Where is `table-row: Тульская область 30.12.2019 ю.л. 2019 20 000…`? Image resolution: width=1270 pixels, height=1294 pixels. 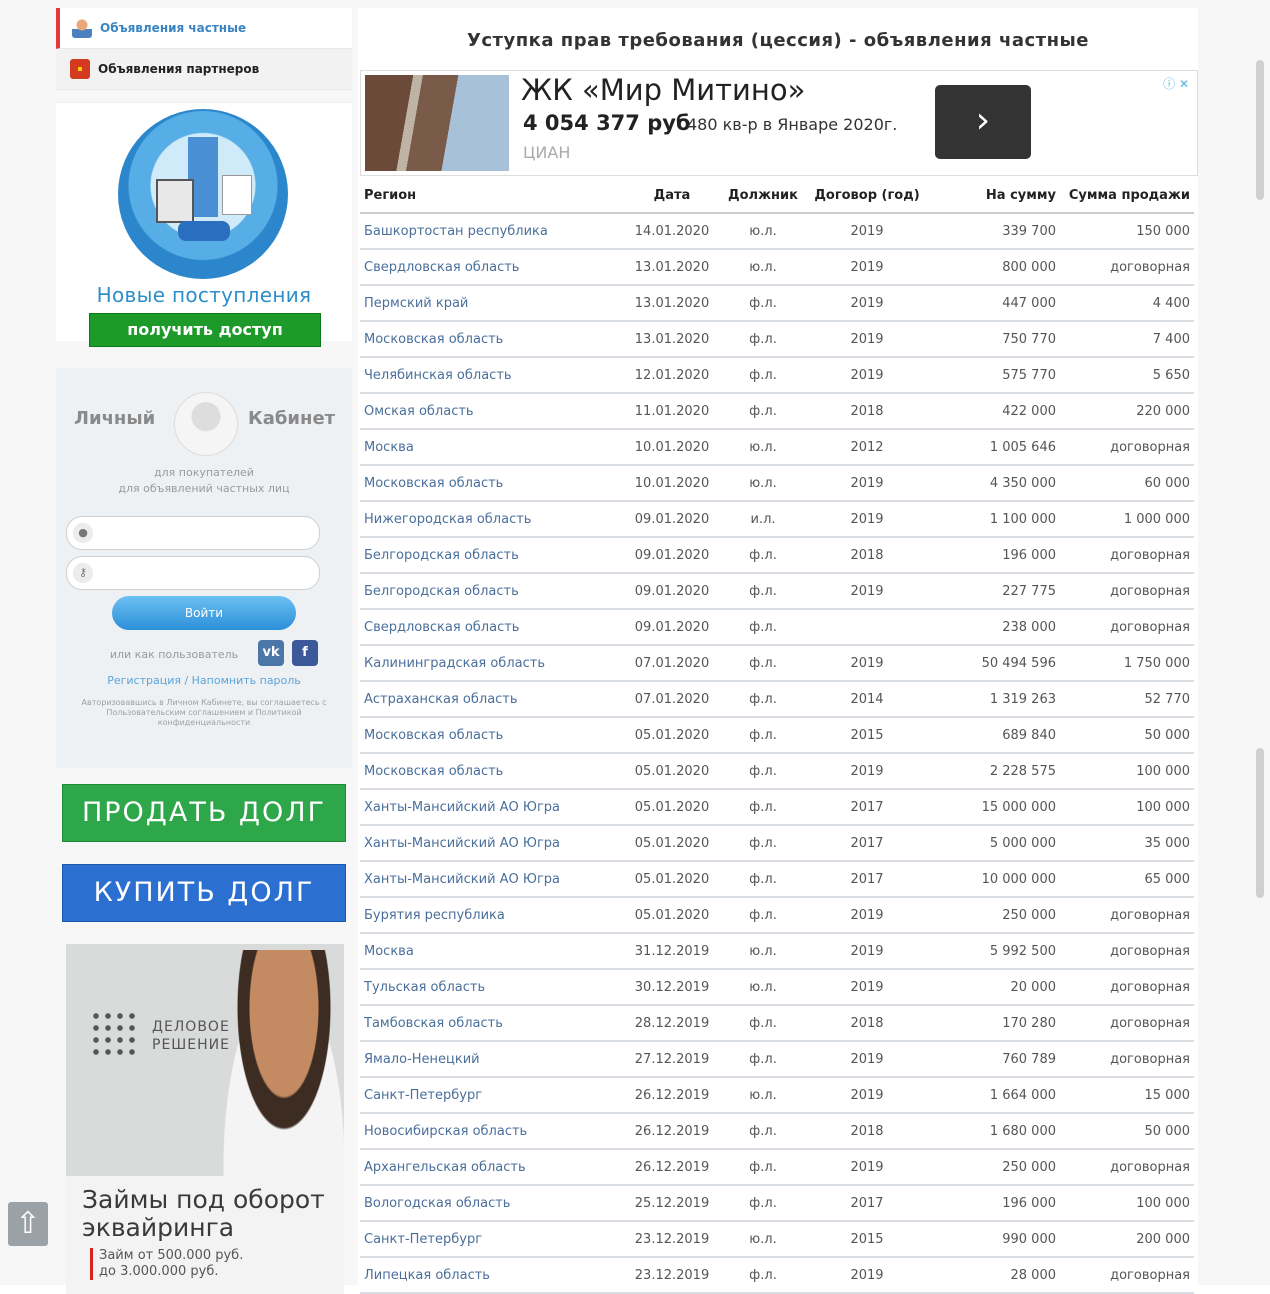 table-row: Тульская область 30.12.2019 ю.л. 2019 20 000… is located at coordinates (777, 987).